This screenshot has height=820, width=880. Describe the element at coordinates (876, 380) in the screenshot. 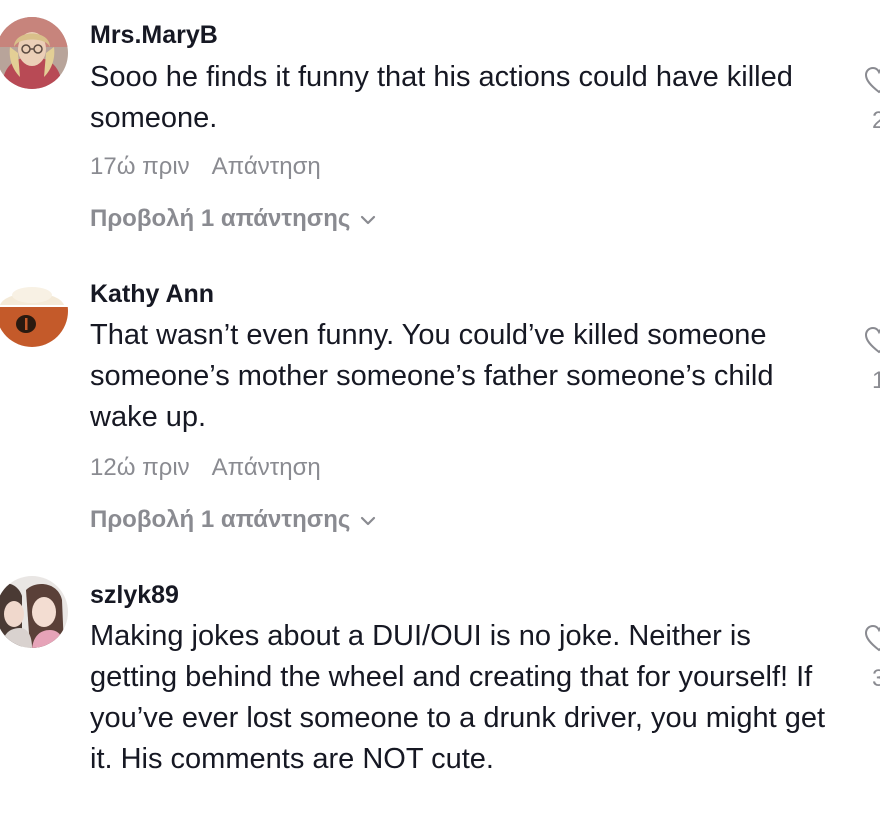

I see `like-count: 1` at that location.